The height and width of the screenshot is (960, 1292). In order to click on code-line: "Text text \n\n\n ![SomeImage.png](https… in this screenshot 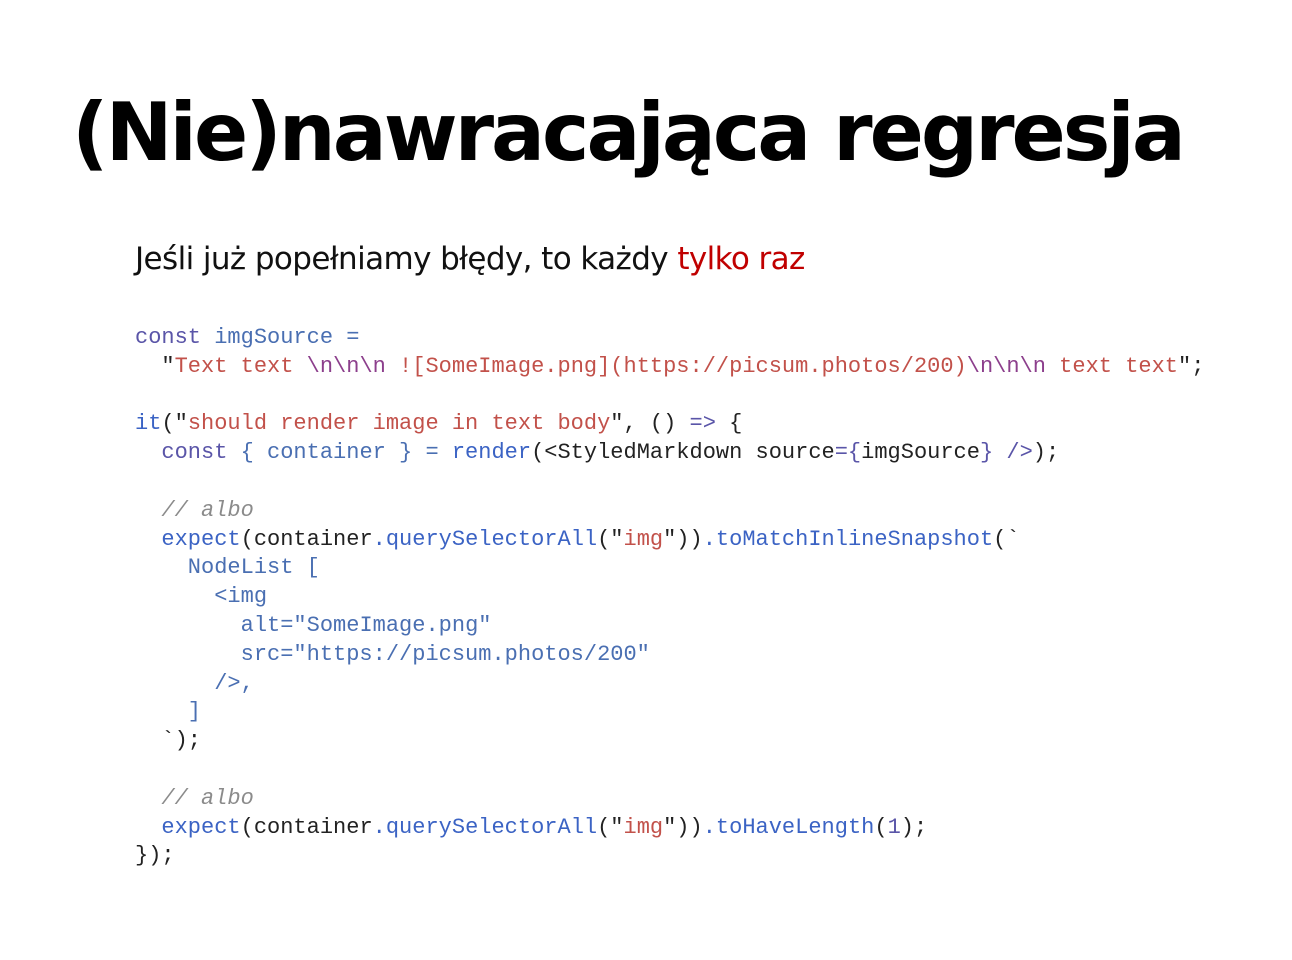, I will do `click(669, 367)`.